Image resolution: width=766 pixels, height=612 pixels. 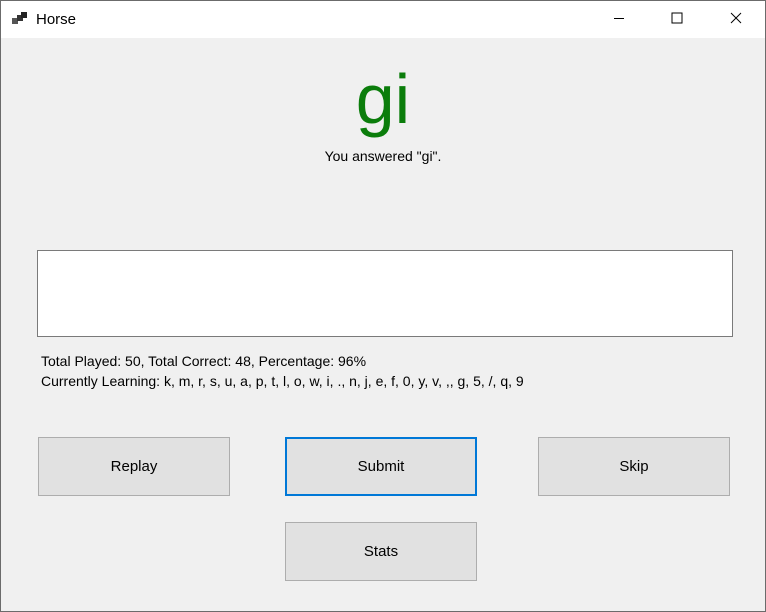 I want to click on answer-display: gi, so click(x=383, y=99).